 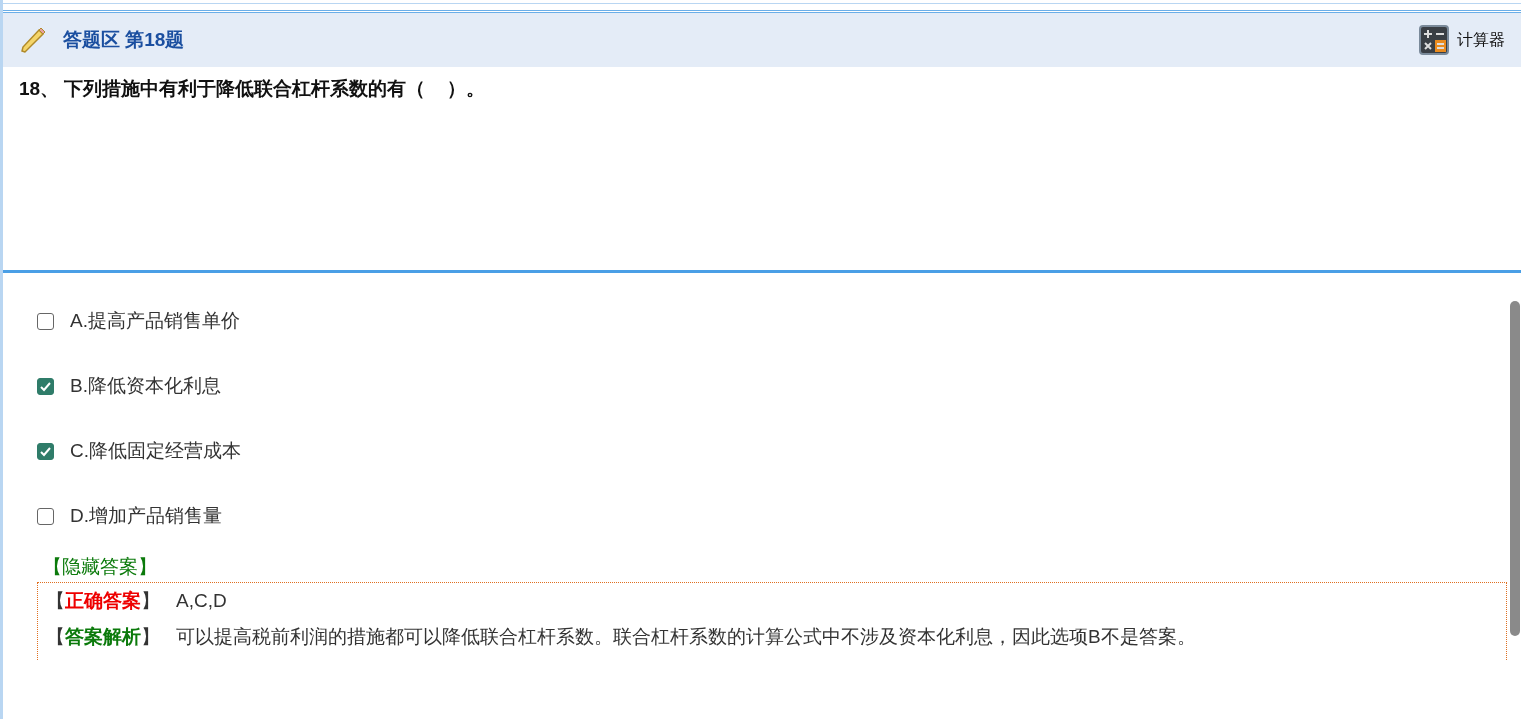 What do you see at coordinates (33, 40) in the screenshot?
I see `pencil-icon` at bounding box center [33, 40].